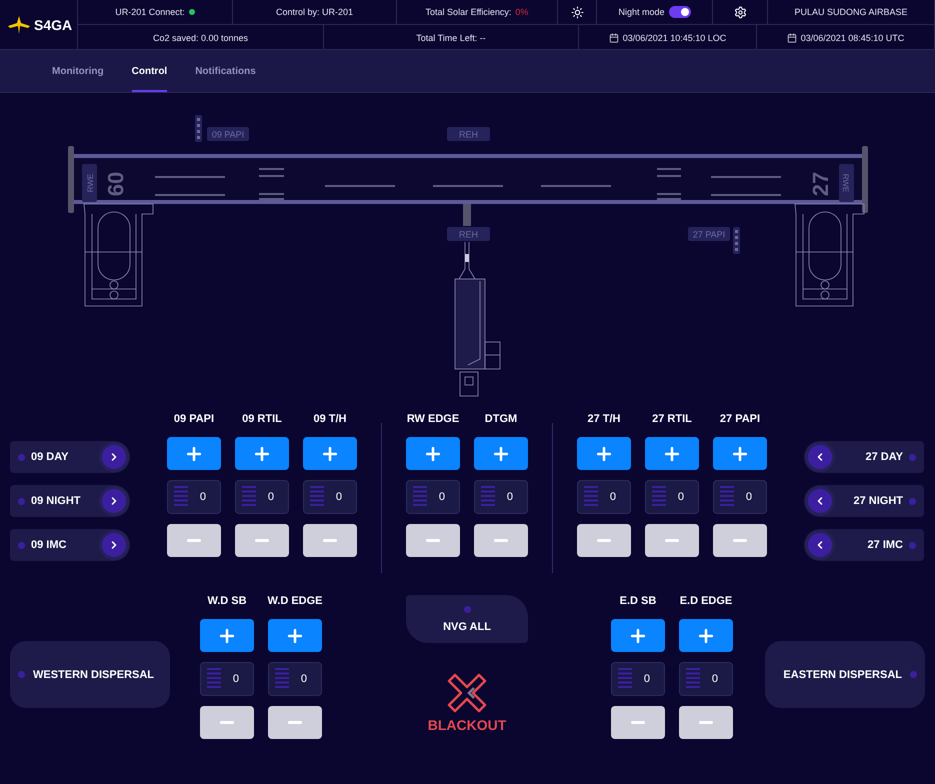 The width and height of the screenshot is (935, 784). Describe the element at coordinates (78, 72) in the screenshot. I see `nav-tab: Monitoring` at that location.